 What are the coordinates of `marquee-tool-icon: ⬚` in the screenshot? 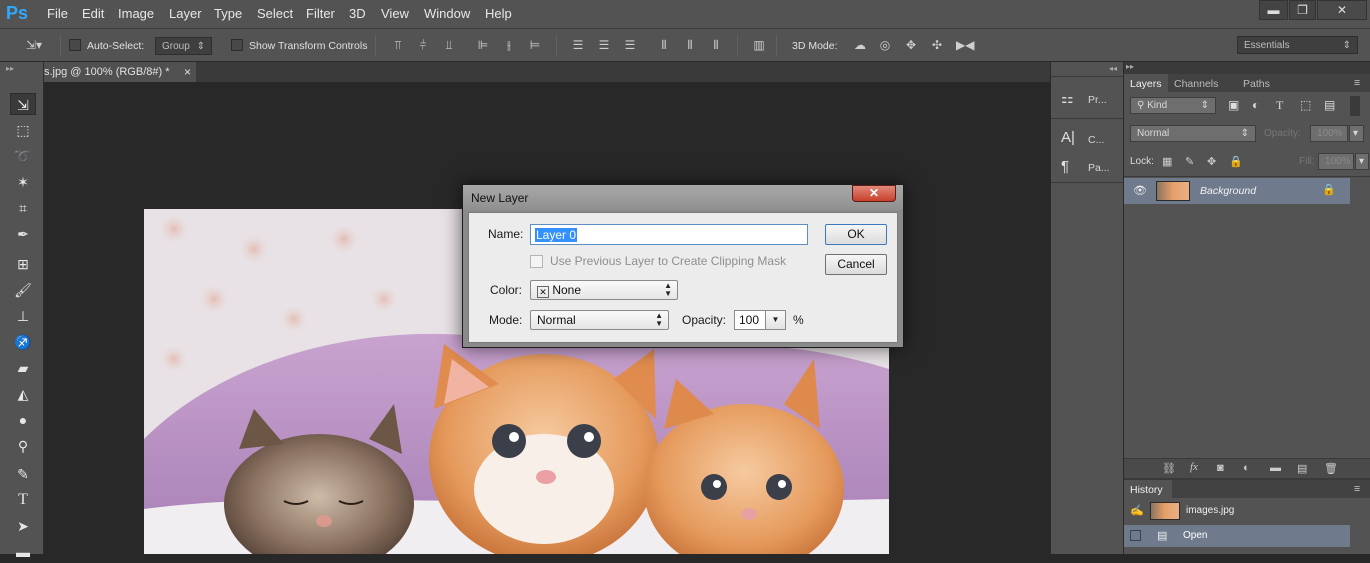 It's located at (23, 130).